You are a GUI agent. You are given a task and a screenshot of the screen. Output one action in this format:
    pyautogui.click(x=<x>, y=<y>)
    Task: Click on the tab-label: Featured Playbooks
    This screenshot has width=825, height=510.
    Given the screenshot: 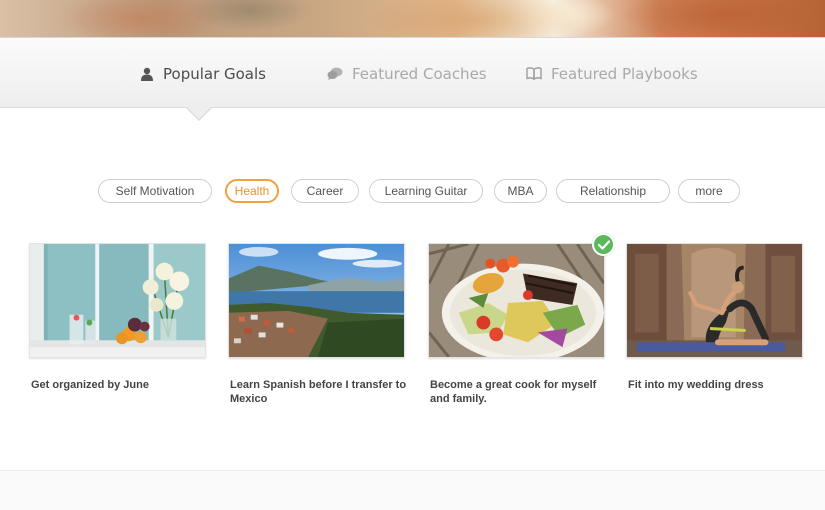 What is the action you would take?
    pyautogui.click(x=624, y=73)
    